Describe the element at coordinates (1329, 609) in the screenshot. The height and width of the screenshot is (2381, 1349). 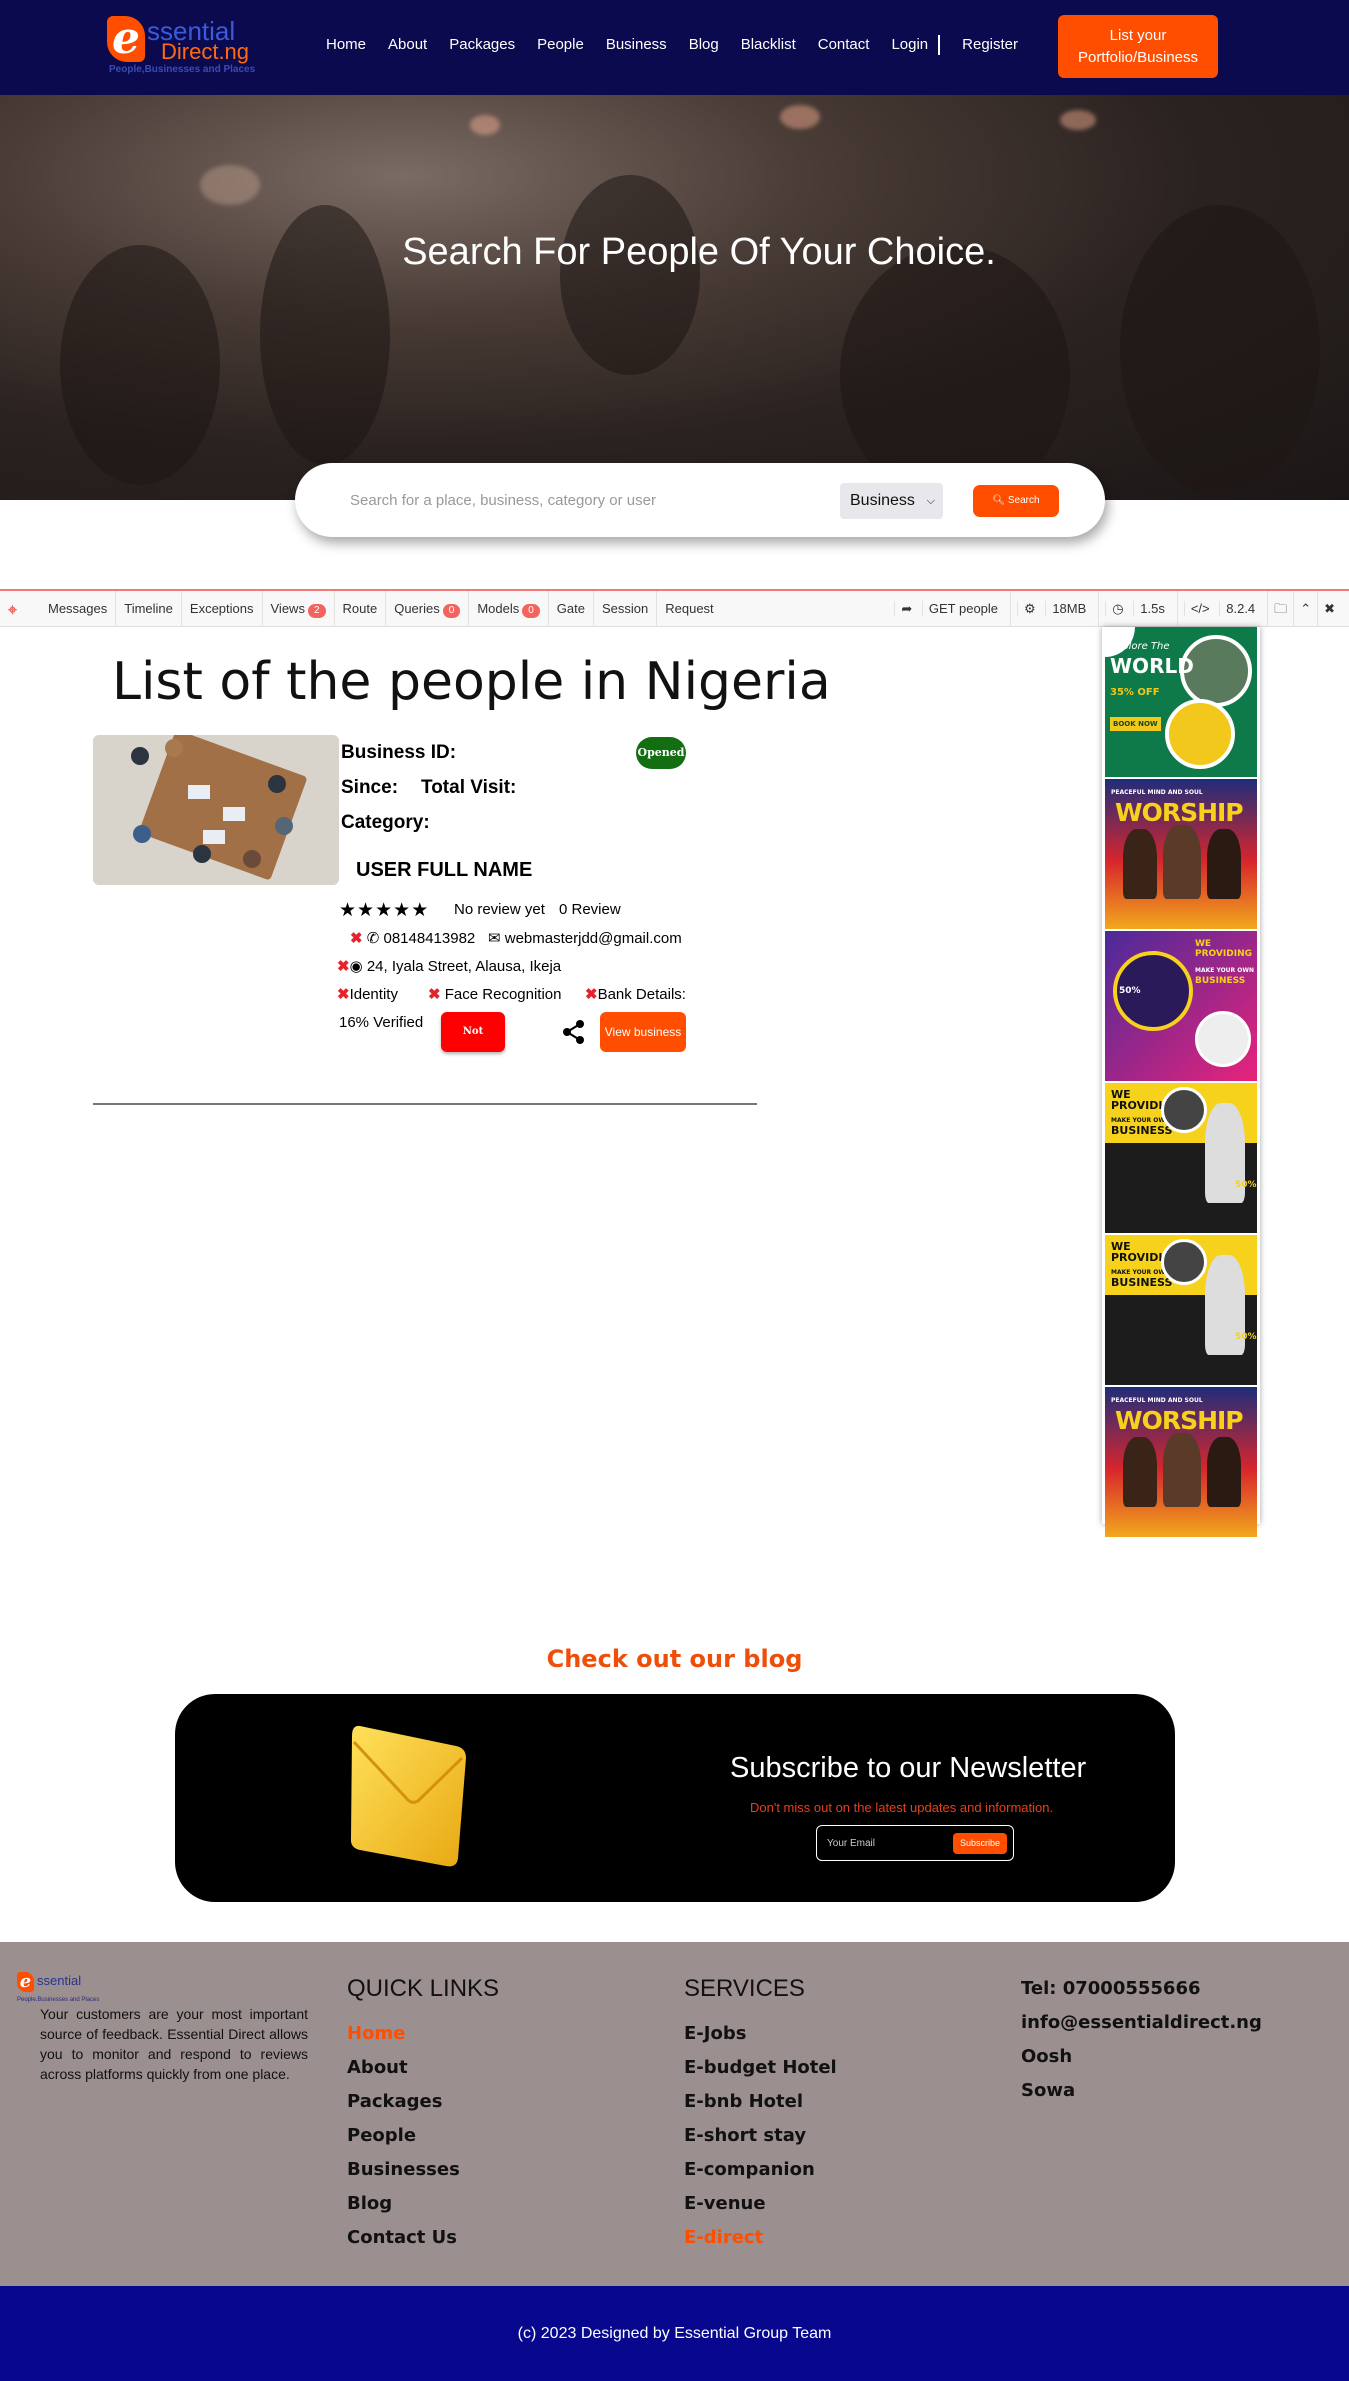
I see `close-icon: ✖` at that location.